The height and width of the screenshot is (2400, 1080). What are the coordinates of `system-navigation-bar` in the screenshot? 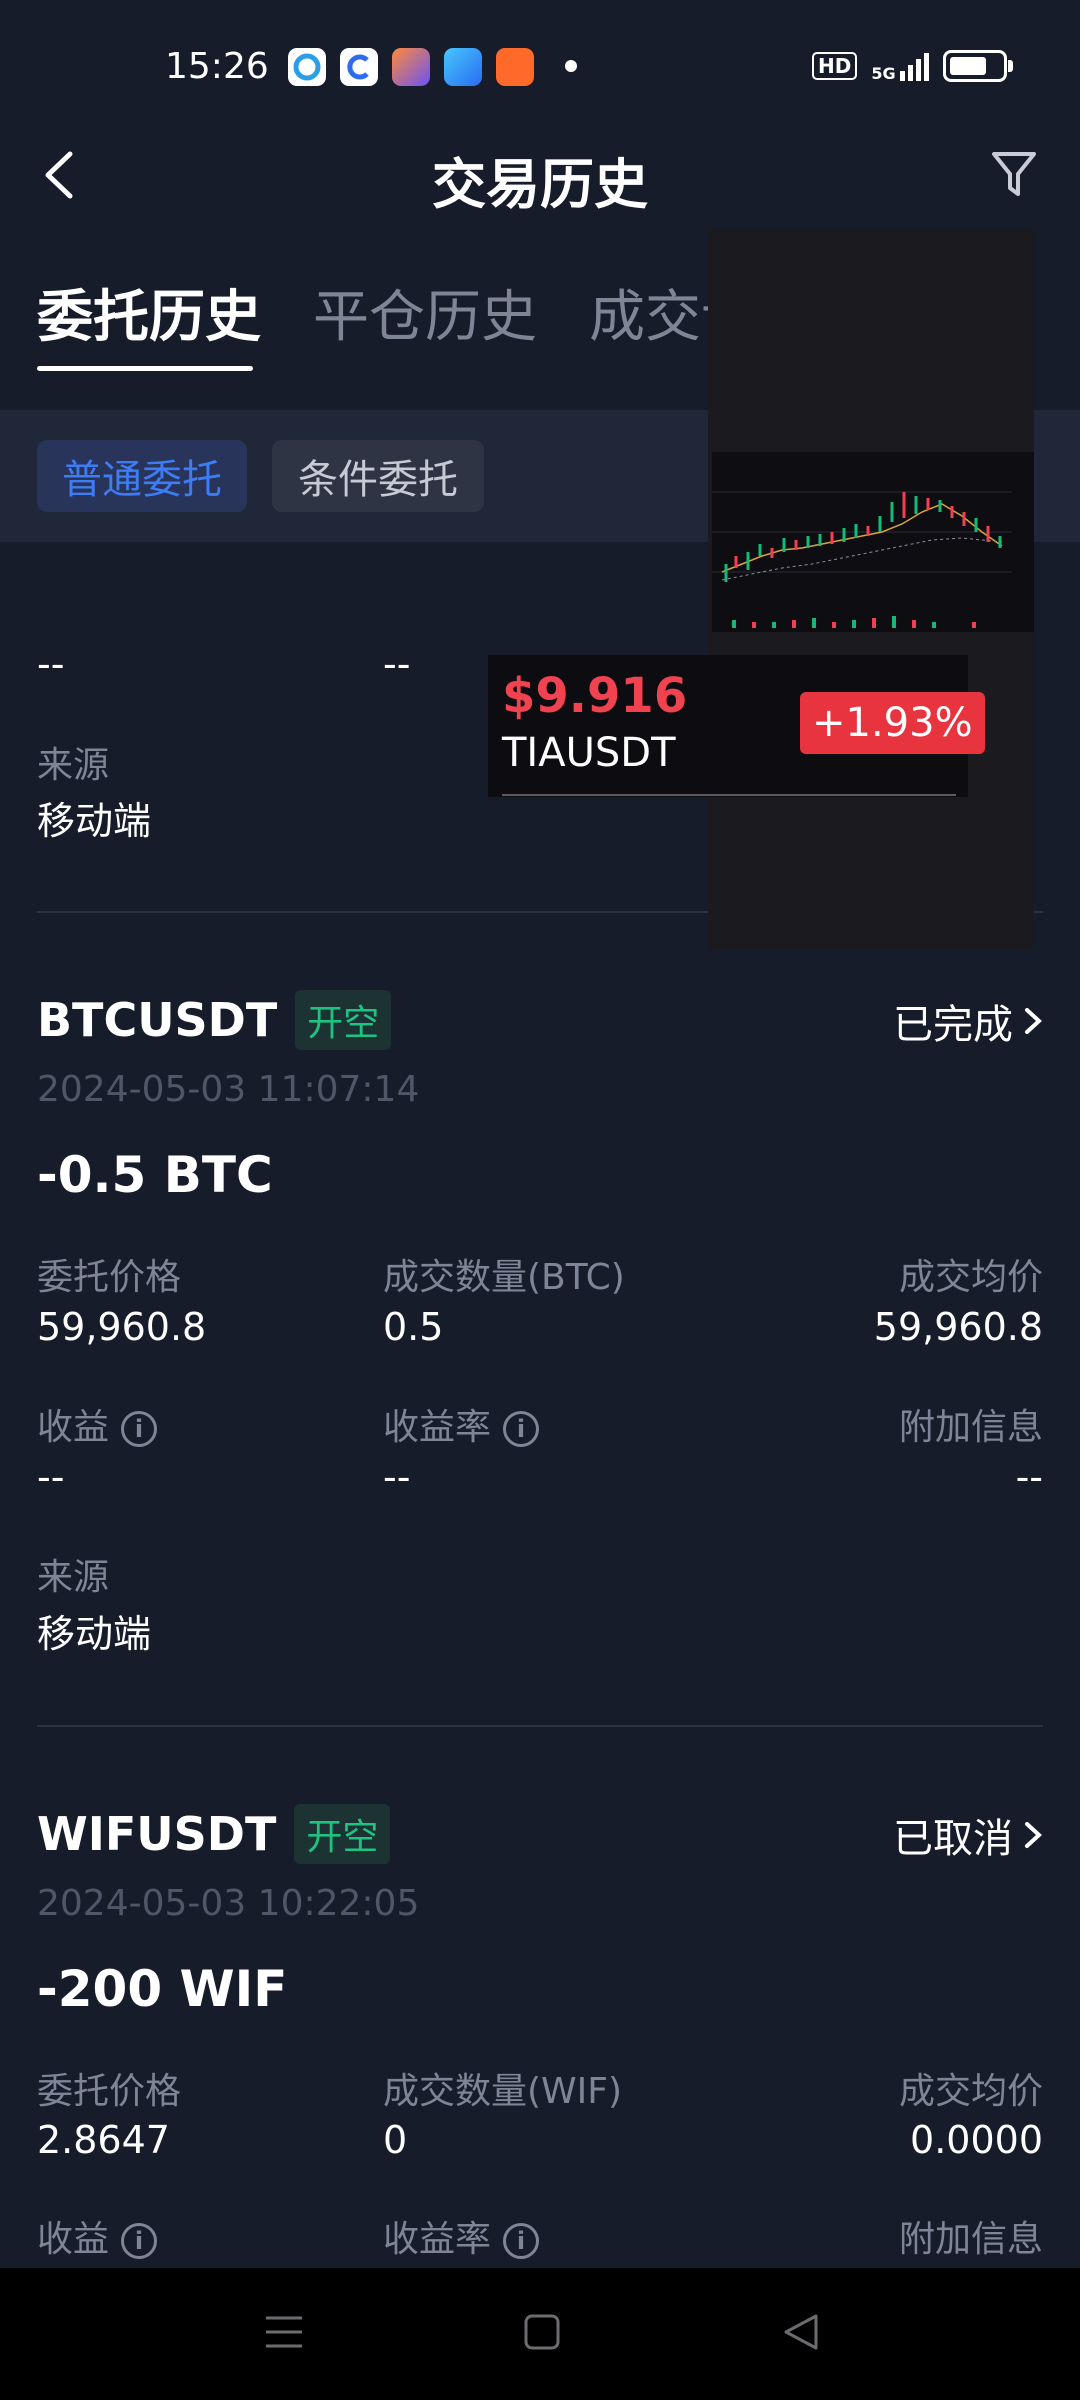 It's located at (540, 2334).